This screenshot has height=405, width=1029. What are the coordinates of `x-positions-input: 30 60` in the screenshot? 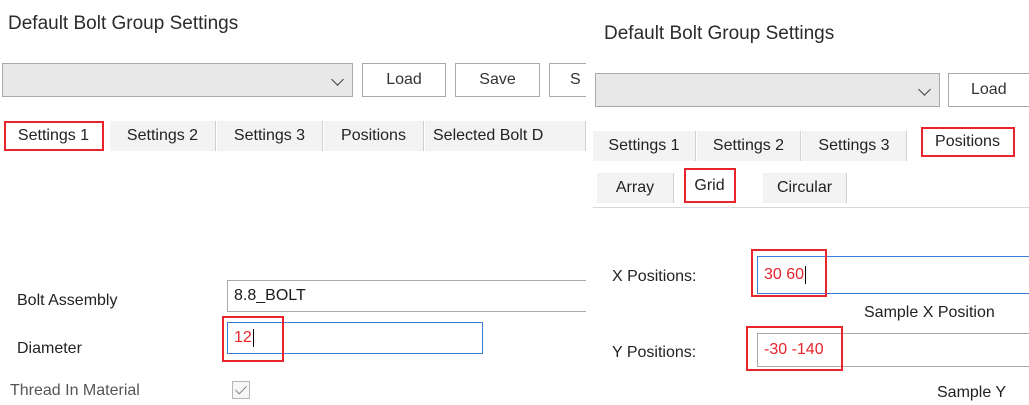 It's located at (893, 275).